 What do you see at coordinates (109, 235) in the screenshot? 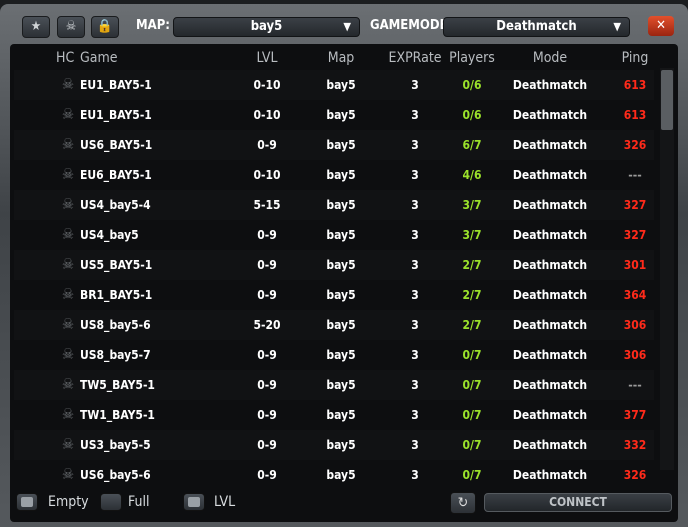
I see `game-name: US4_bay5` at bounding box center [109, 235].